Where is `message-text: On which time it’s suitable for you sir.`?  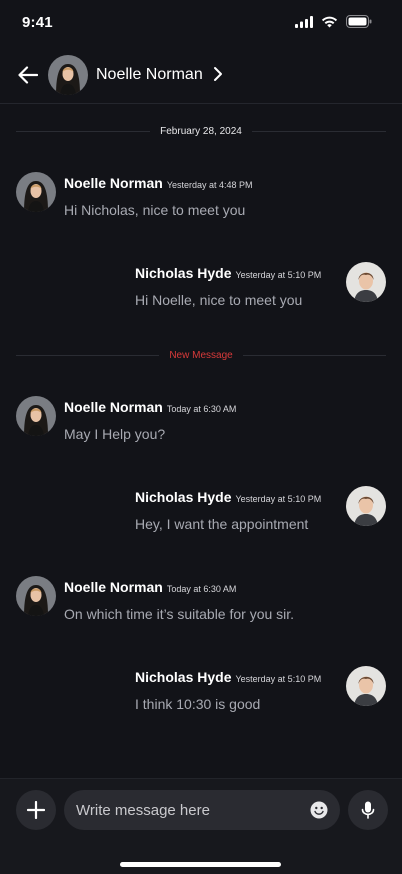 message-text: On which time it’s suitable for you sir. is located at coordinates (179, 614).